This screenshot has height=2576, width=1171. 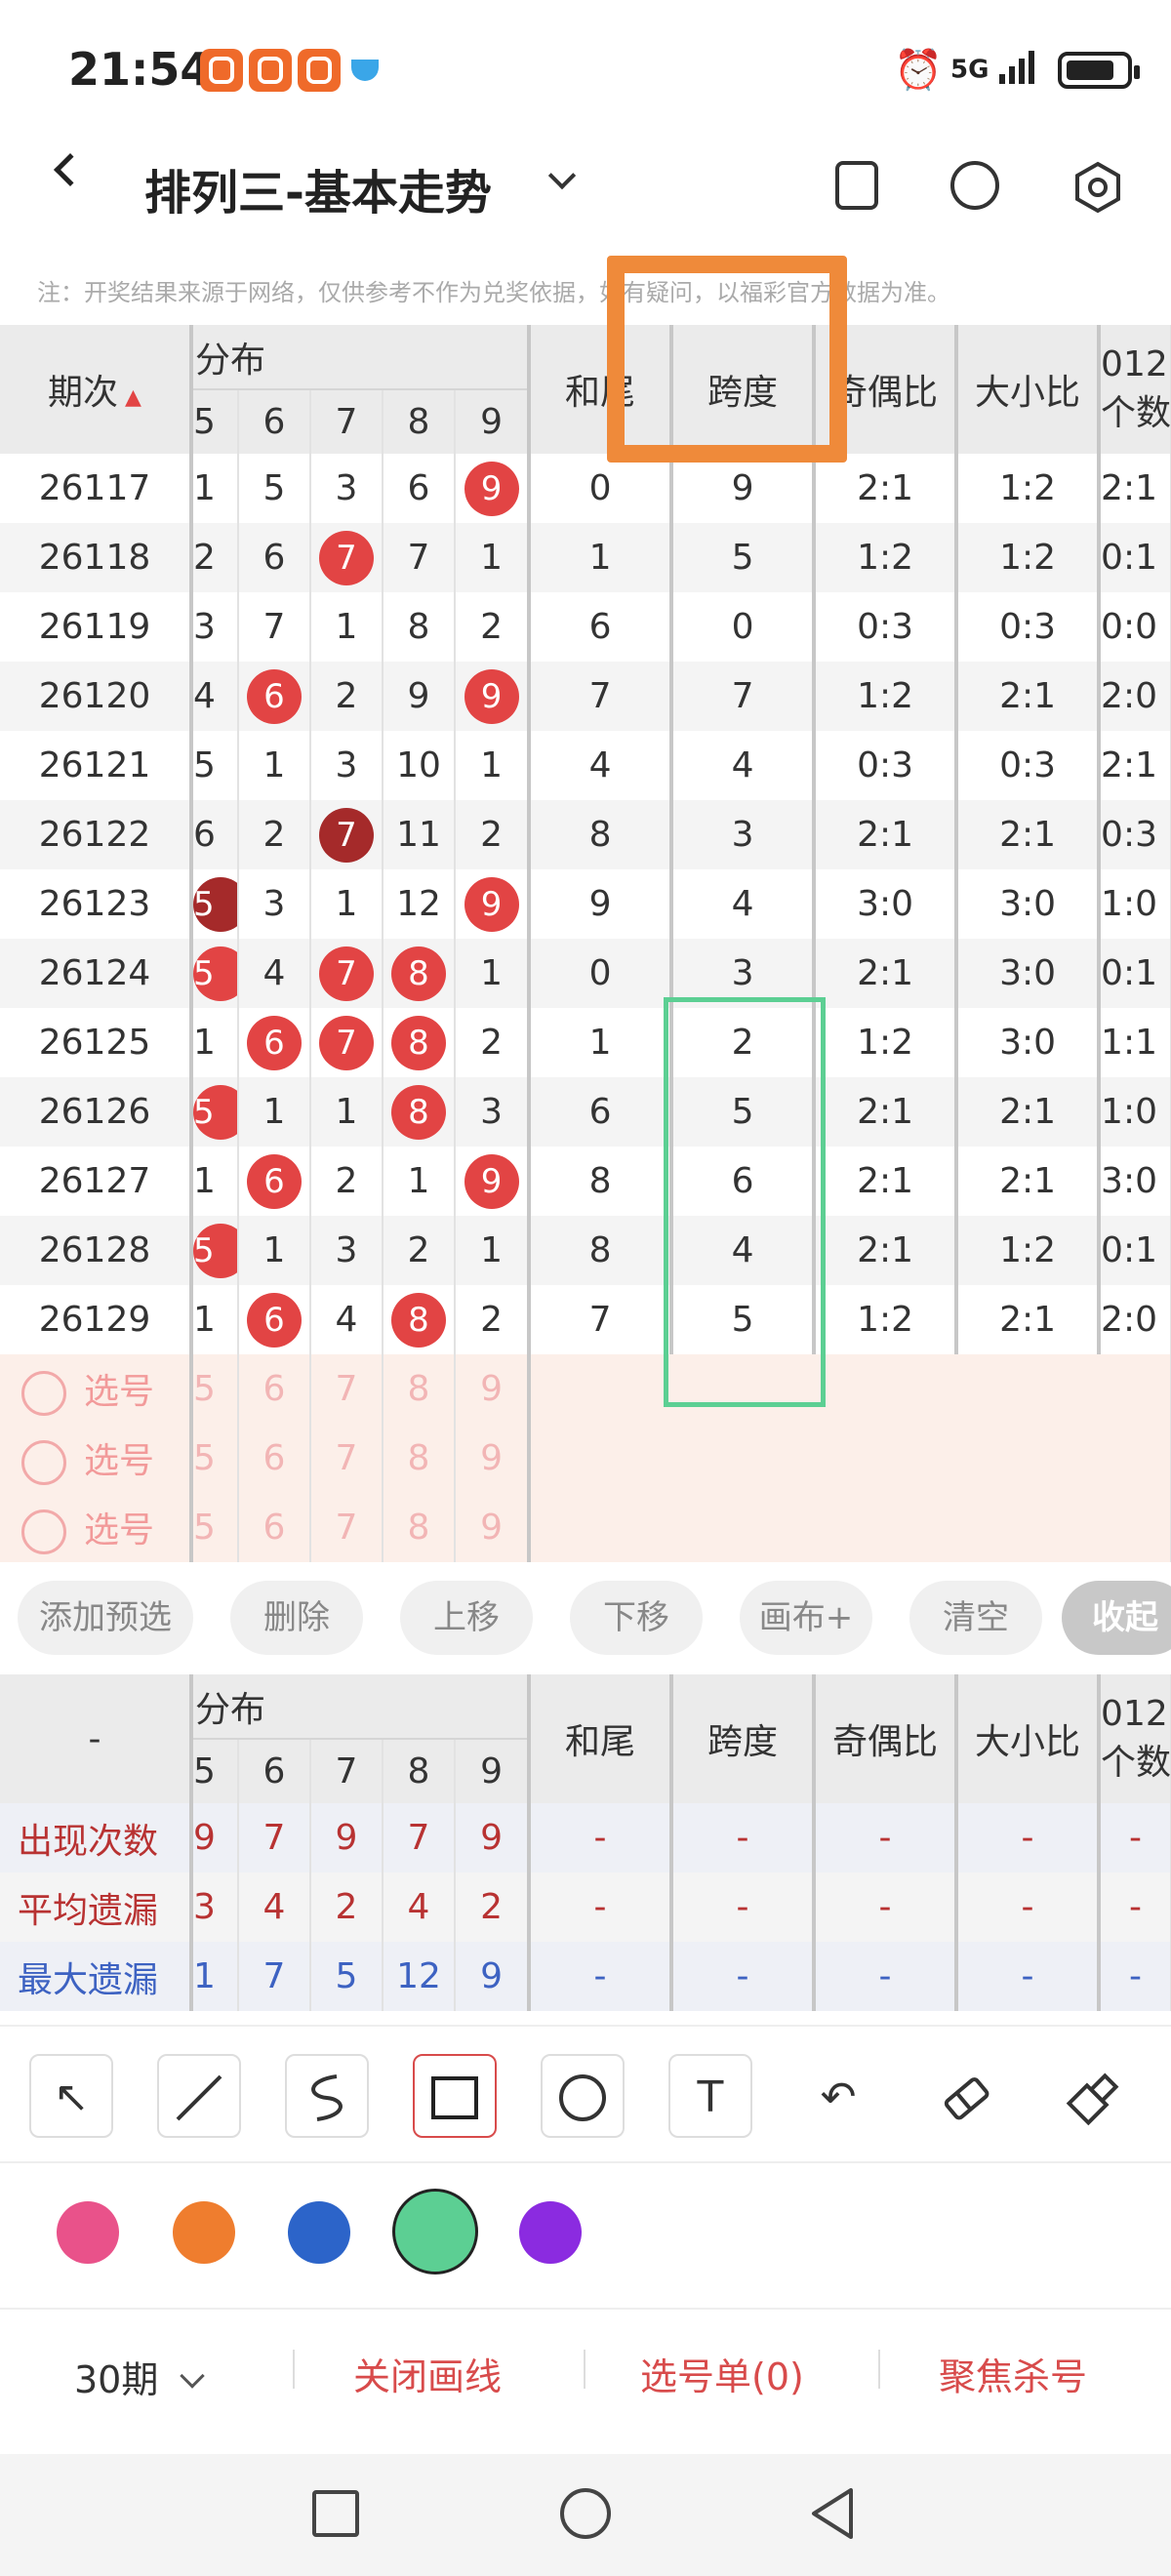 What do you see at coordinates (562, 175) in the screenshot?
I see `chevron-down-icon` at bounding box center [562, 175].